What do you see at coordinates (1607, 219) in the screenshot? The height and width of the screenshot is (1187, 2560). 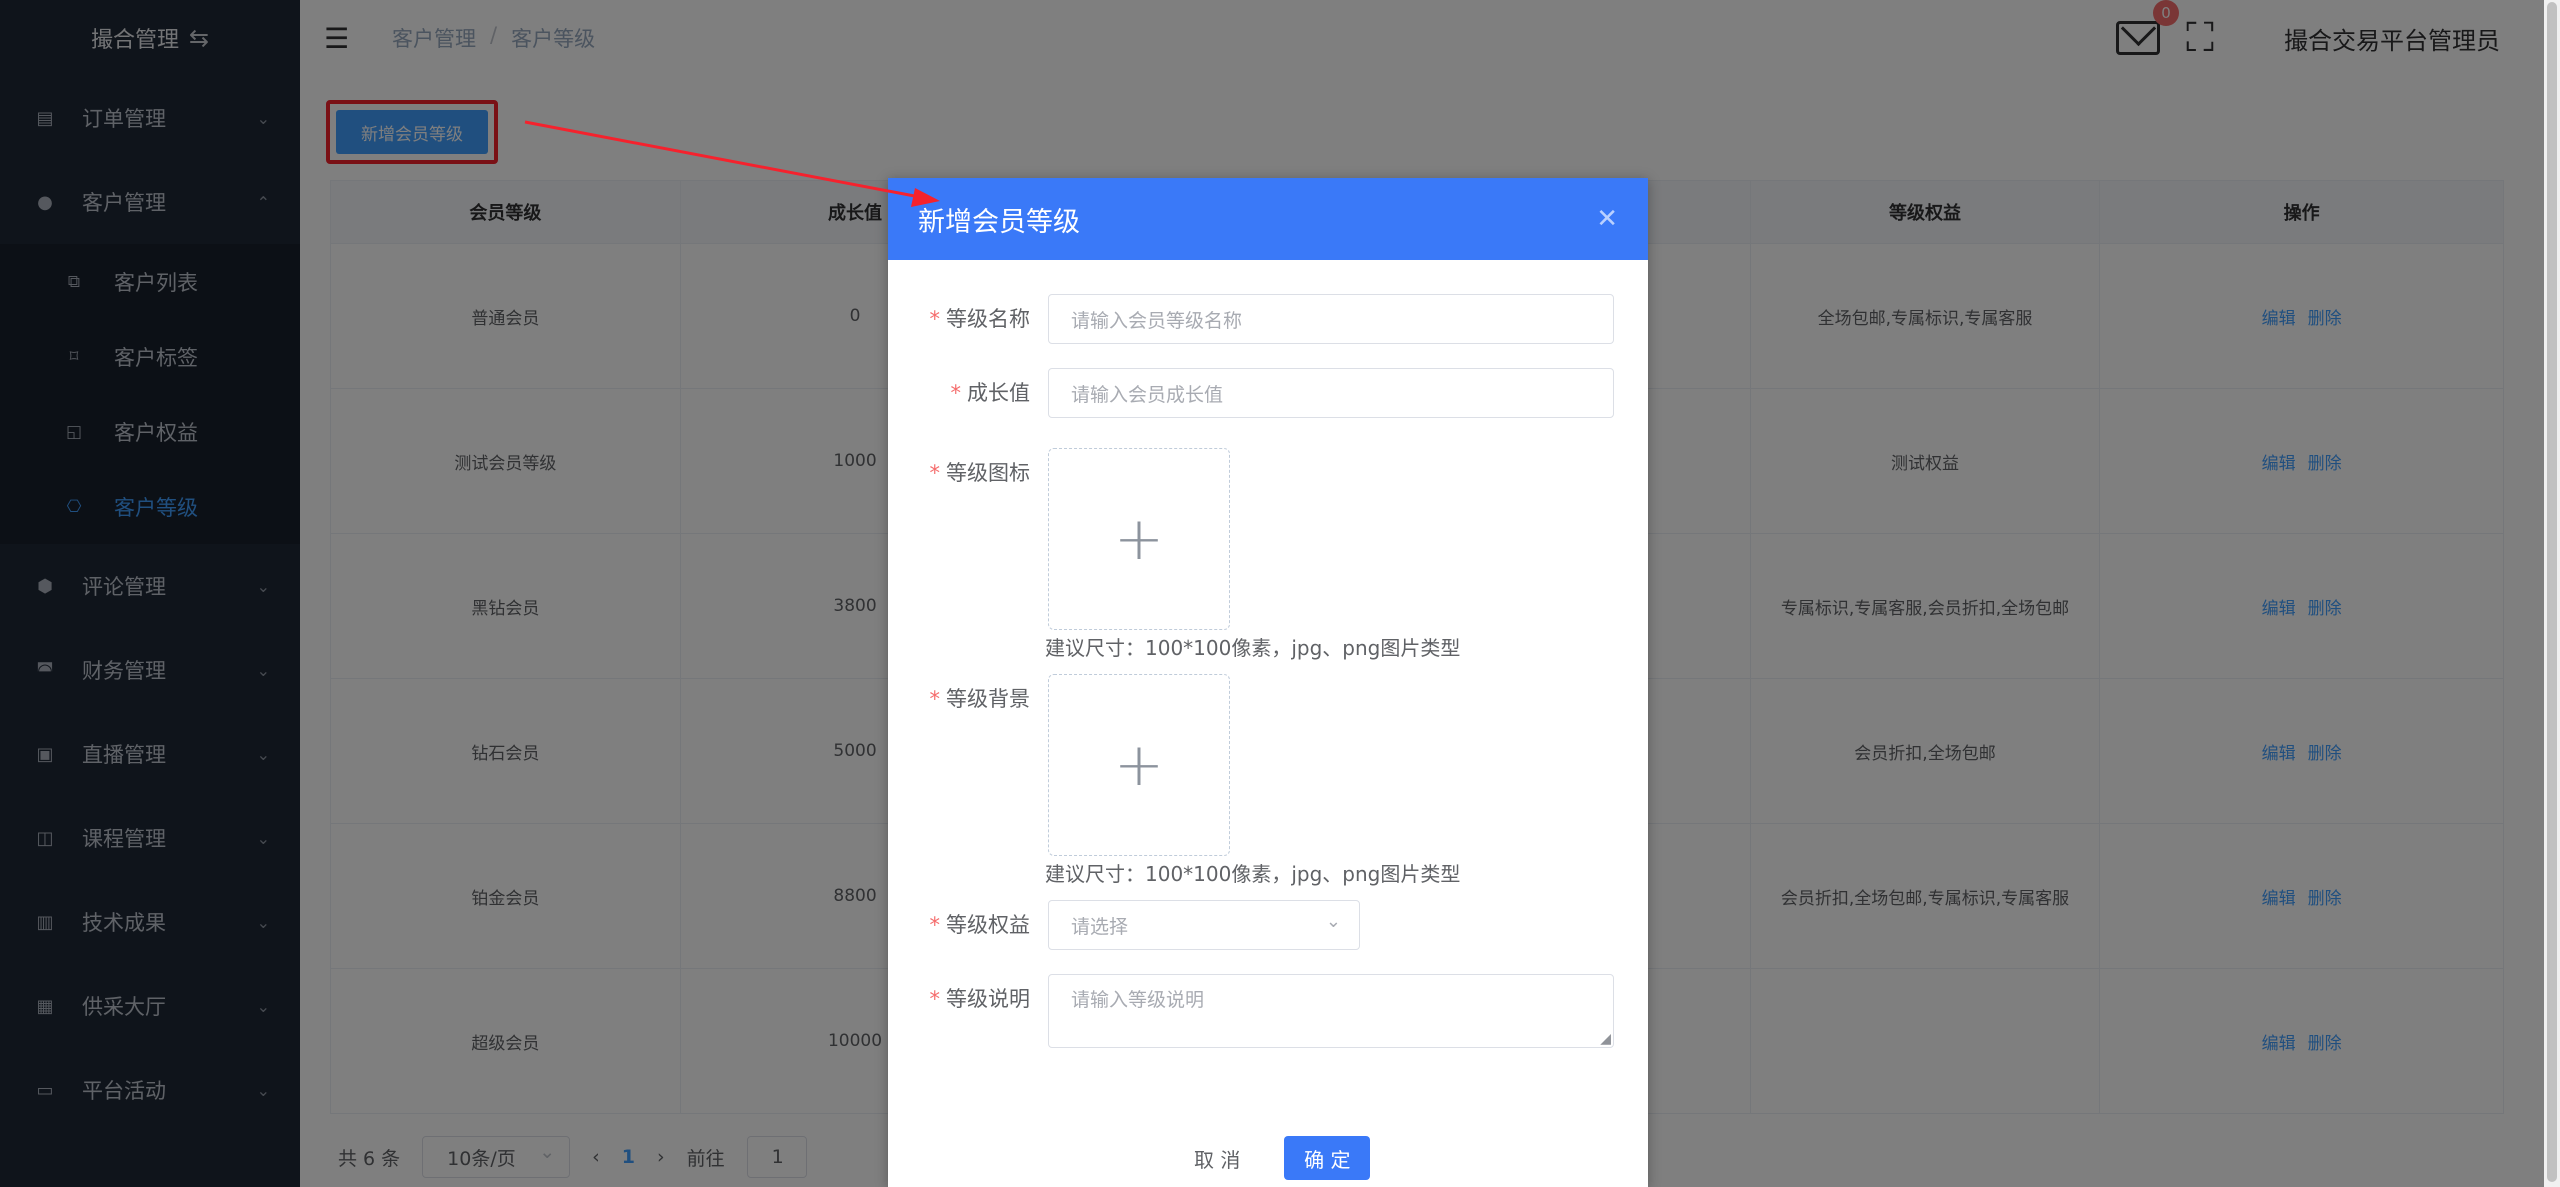 I see `close-icon: ✕` at bounding box center [1607, 219].